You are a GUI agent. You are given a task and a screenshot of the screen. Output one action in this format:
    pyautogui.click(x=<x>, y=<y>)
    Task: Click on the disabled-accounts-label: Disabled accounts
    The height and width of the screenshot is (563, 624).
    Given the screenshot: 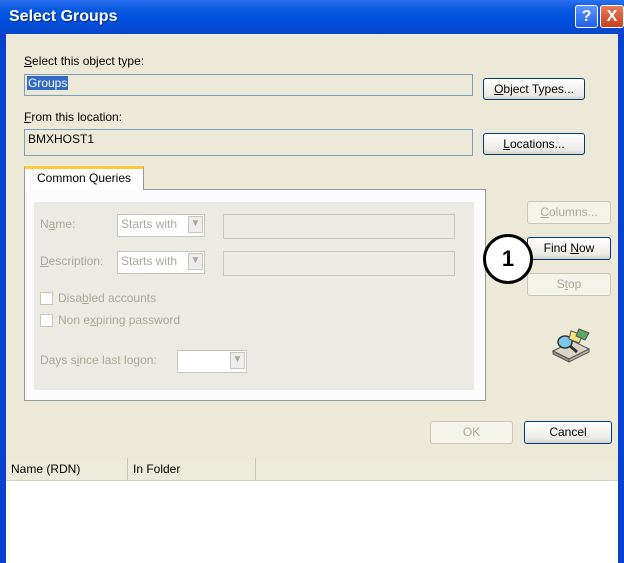 What is the action you would take?
    pyautogui.click(x=107, y=298)
    